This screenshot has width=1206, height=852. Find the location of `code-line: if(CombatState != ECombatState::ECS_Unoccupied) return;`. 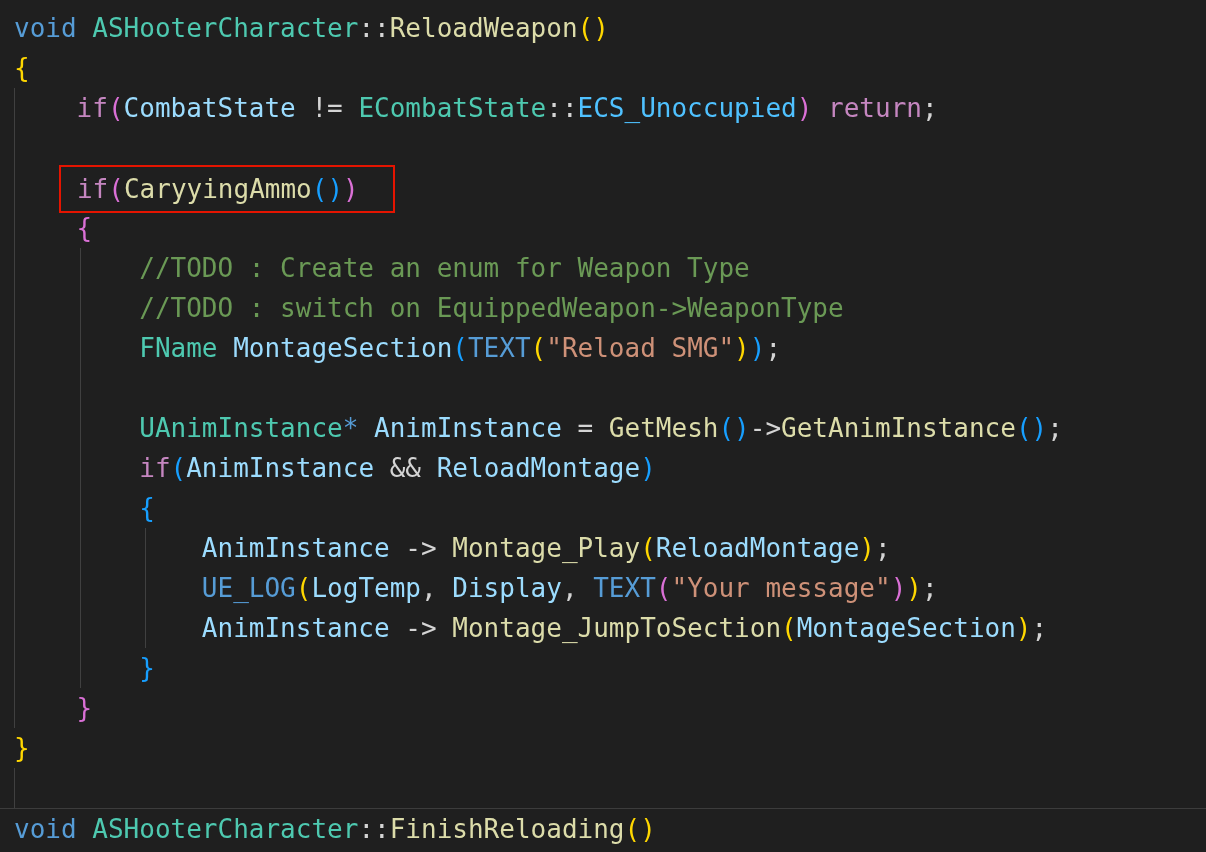

code-line: if(CombatState != ECombatState::ECS_Unoccupied) return; is located at coordinates (506, 108).